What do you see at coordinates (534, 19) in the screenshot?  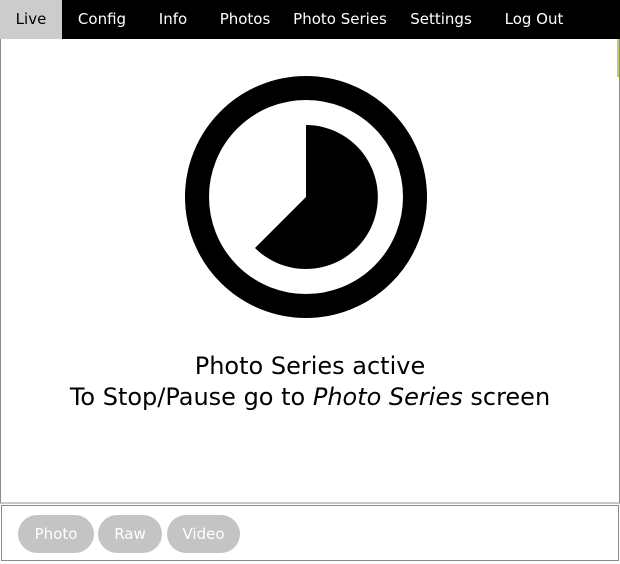 I see `tab-log-out: Log Out` at bounding box center [534, 19].